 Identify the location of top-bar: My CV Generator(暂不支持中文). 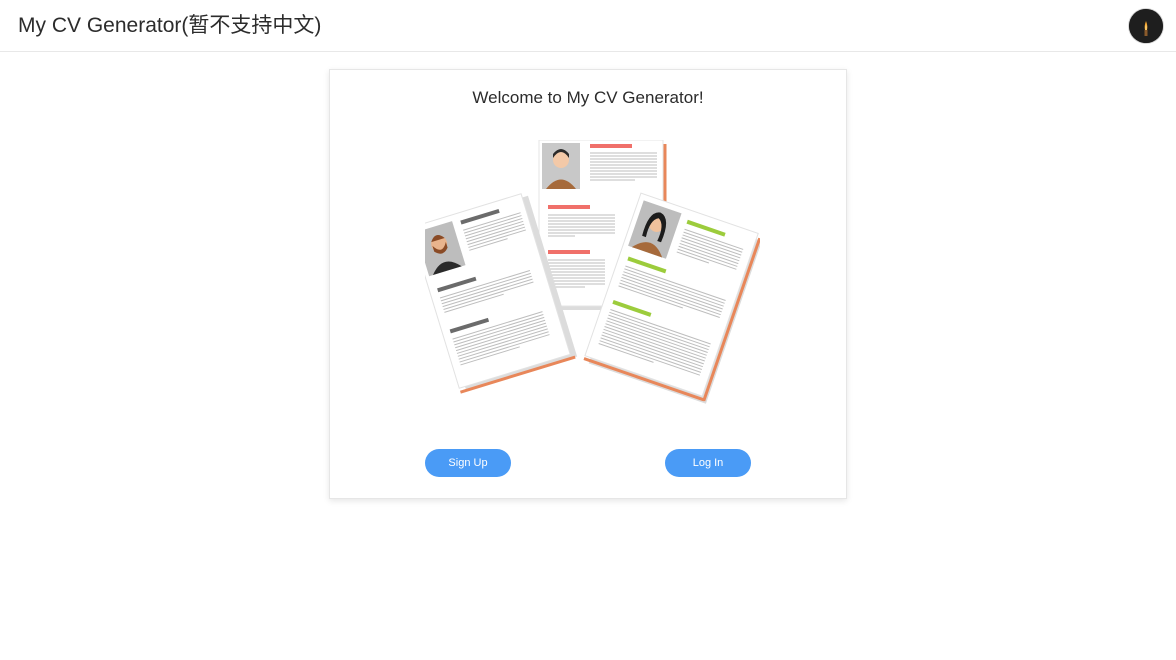
(588, 26).